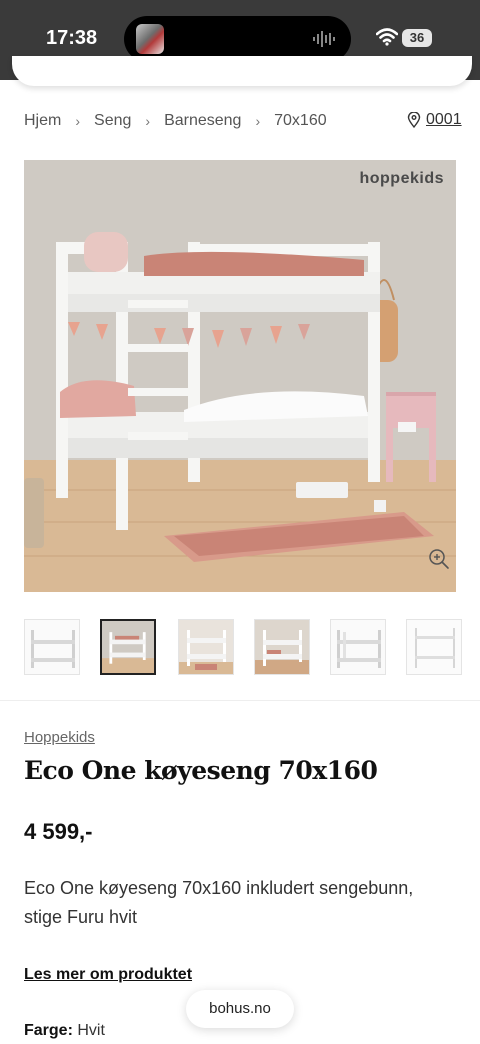  What do you see at coordinates (112, 121) in the screenshot?
I see `breadcrumb-seng: Seng` at bounding box center [112, 121].